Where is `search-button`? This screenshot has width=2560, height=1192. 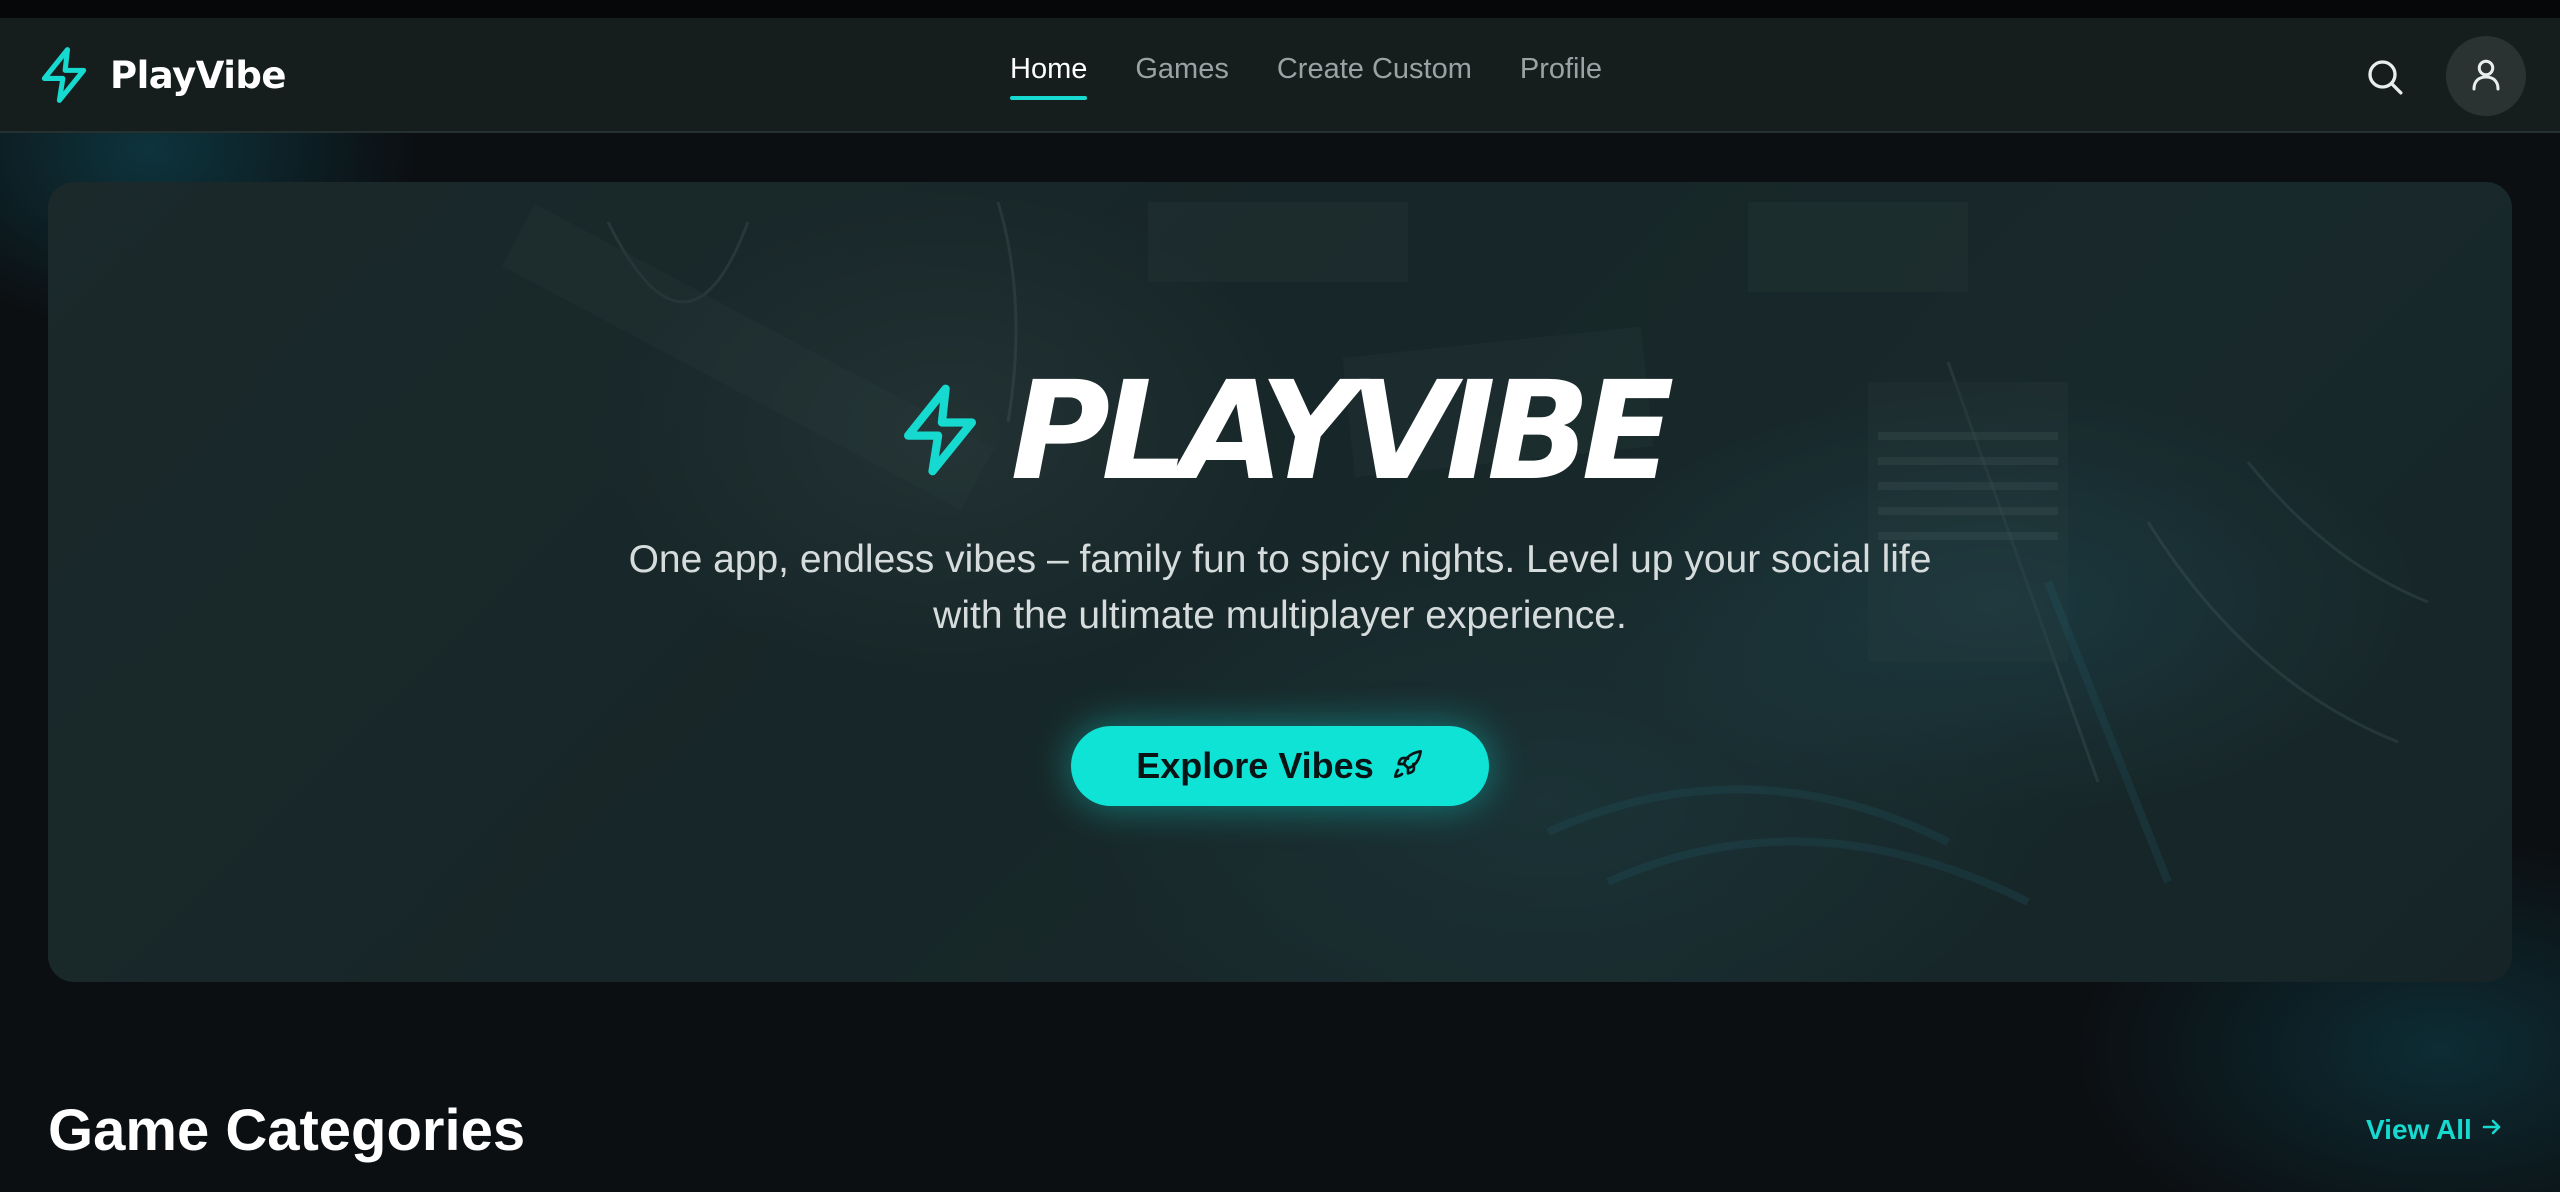 search-button is located at coordinates (2385, 79).